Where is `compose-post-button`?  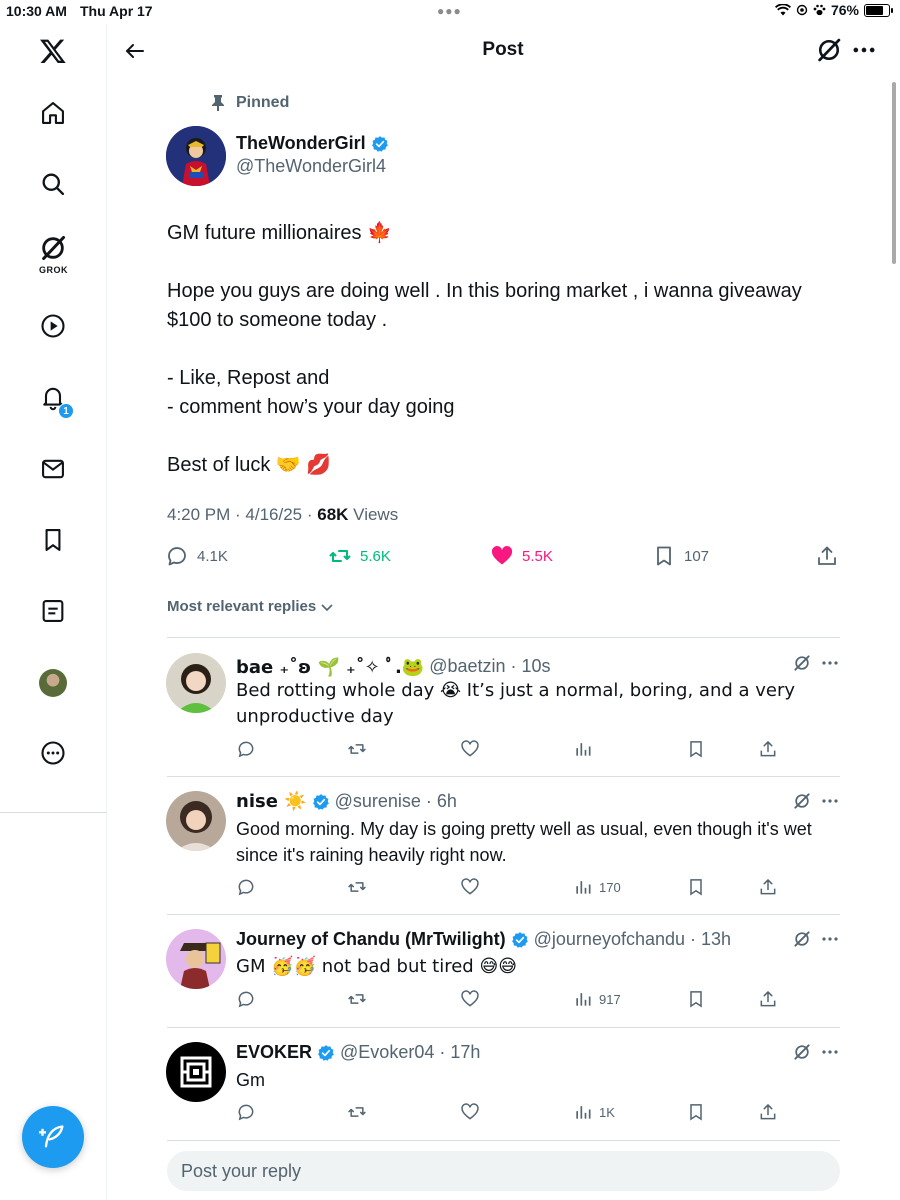
compose-post-button is located at coordinates (53, 1137).